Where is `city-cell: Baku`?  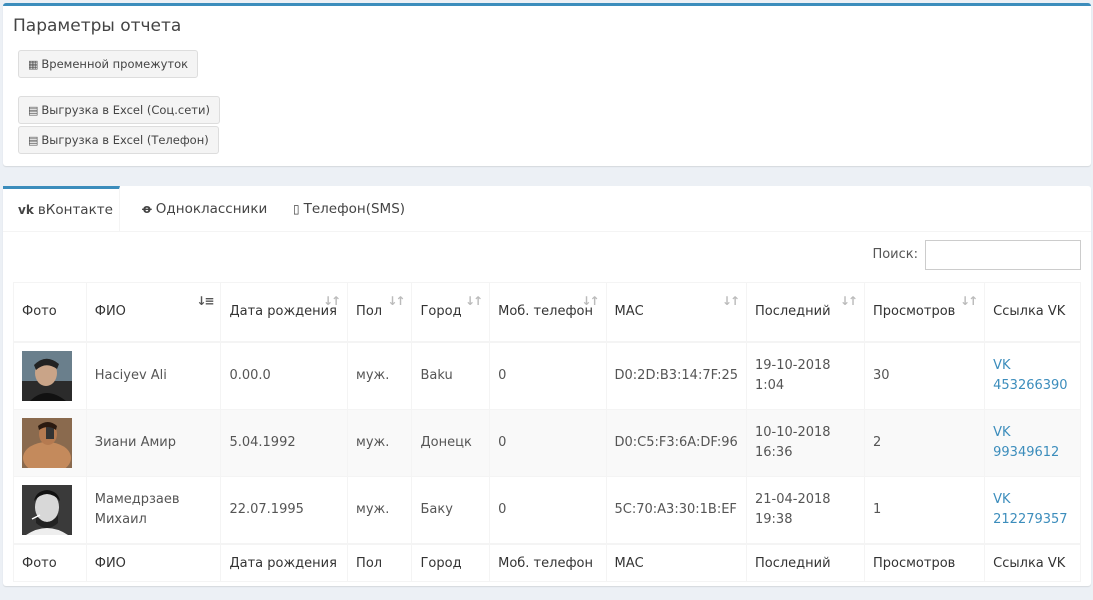 city-cell: Baku is located at coordinates (451, 375).